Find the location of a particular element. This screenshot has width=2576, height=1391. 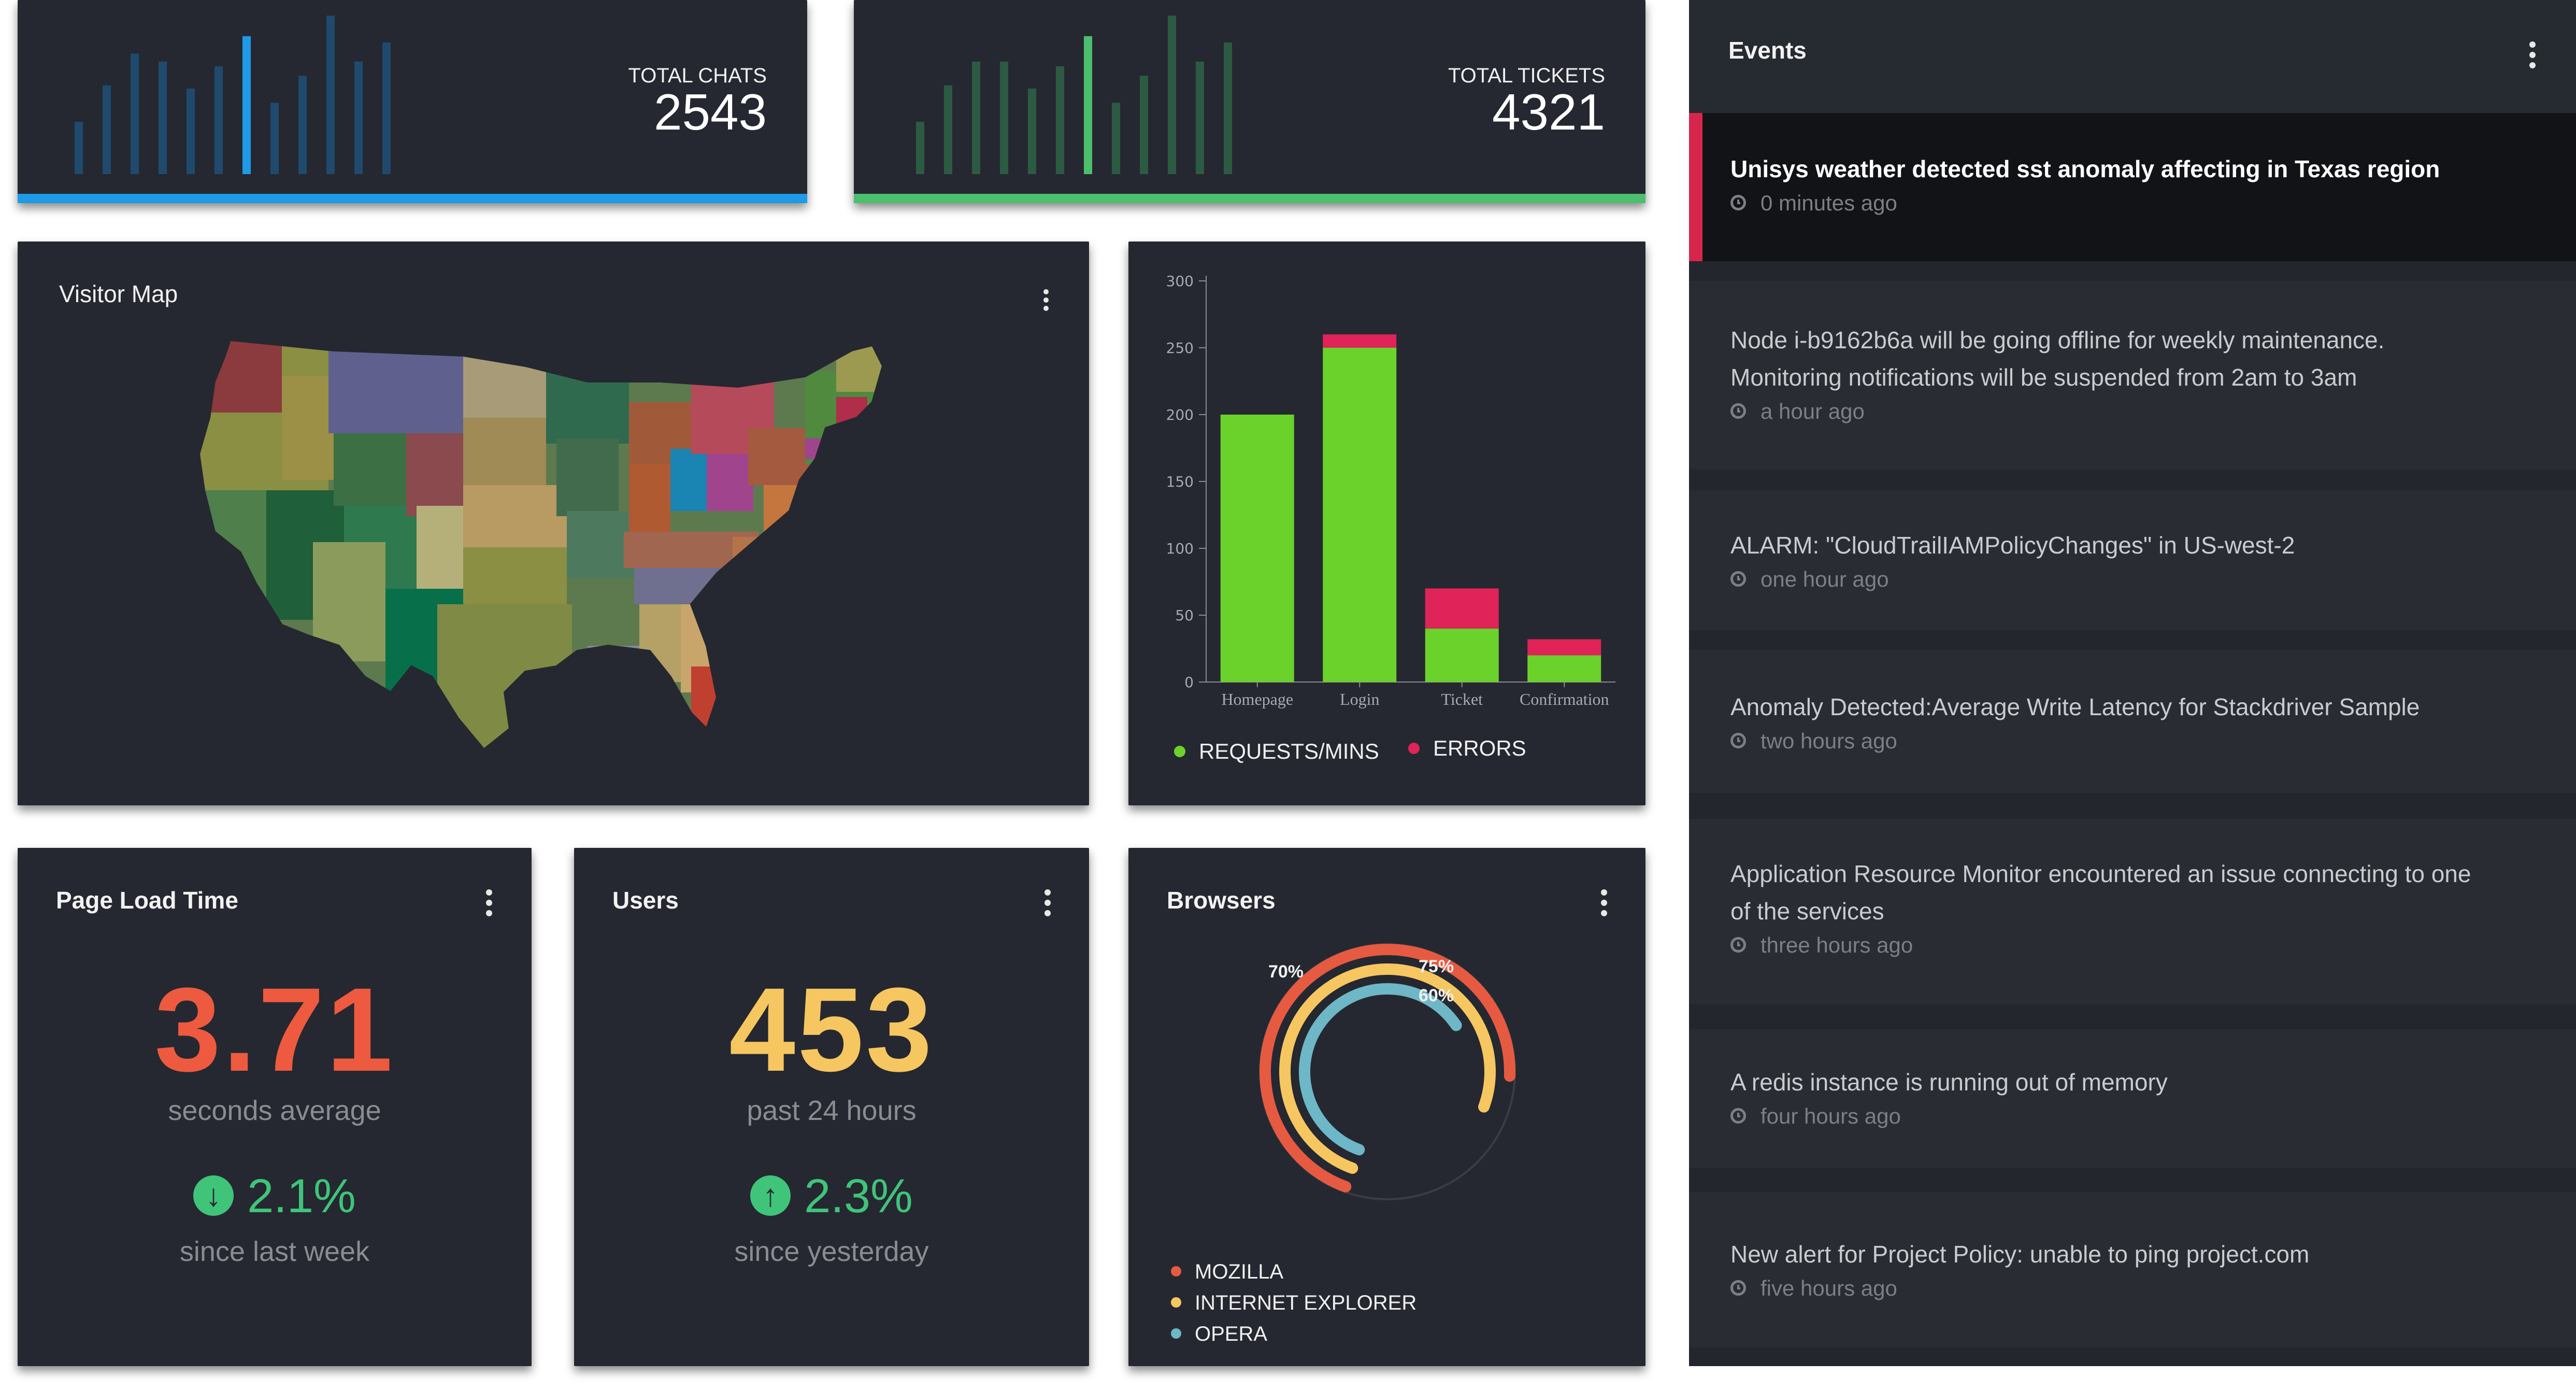

arrow-down-icon: ↓ is located at coordinates (213, 1195).